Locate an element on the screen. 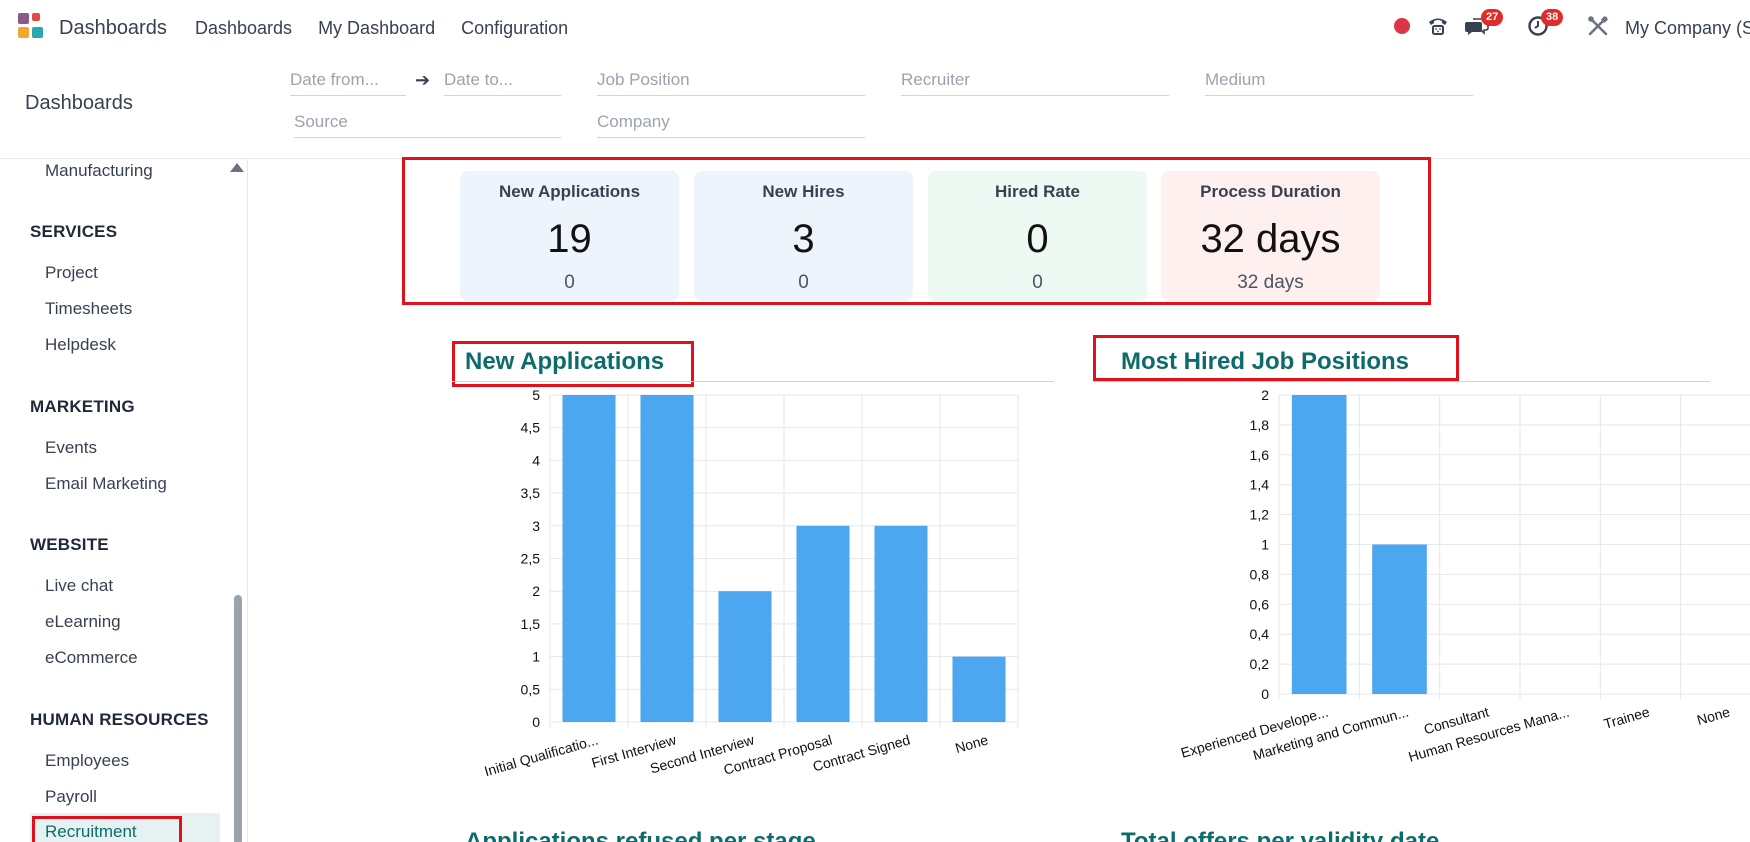 The height and width of the screenshot is (842, 1750). y-tick-label: 0,8 is located at coordinates (1260, 574).